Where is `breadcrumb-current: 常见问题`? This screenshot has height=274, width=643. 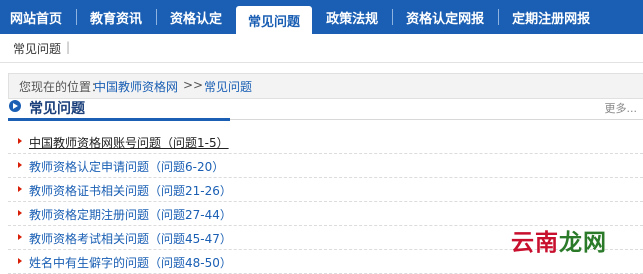 breadcrumb-current: 常见问题 is located at coordinates (228, 86).